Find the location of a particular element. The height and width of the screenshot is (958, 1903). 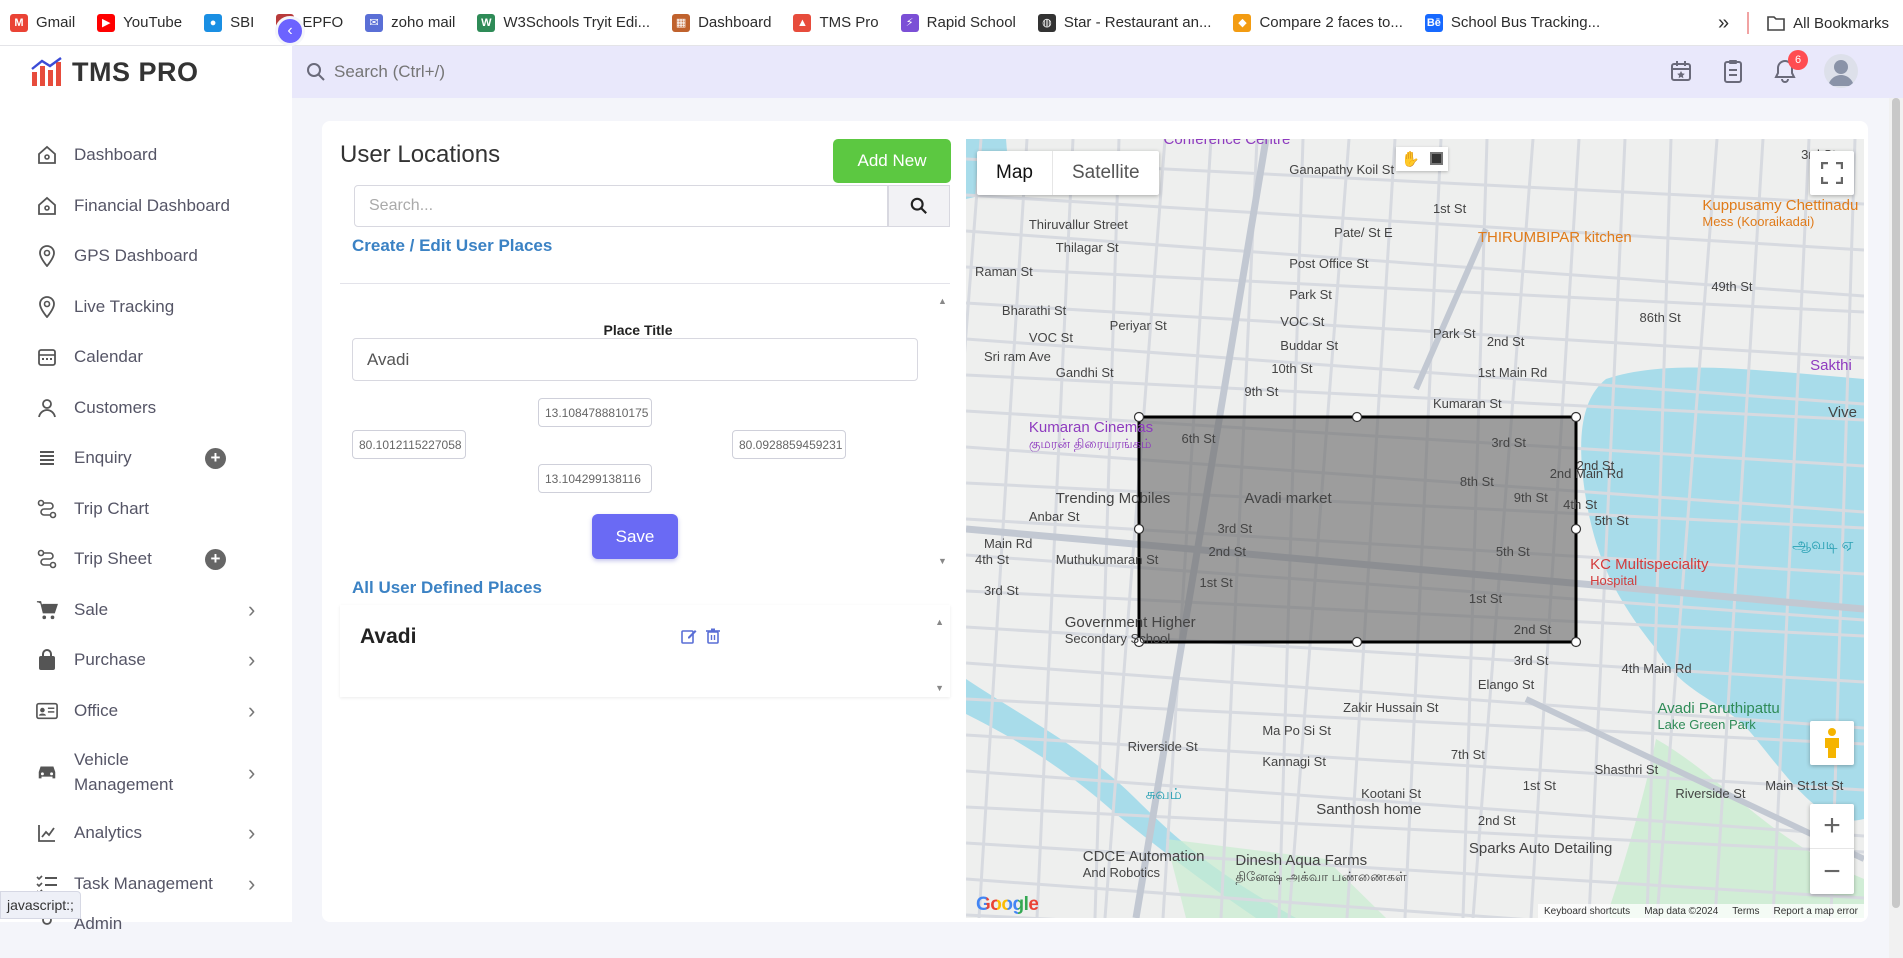

list-scroll-down-icon: ▼ is located at coordinates (939, 688).